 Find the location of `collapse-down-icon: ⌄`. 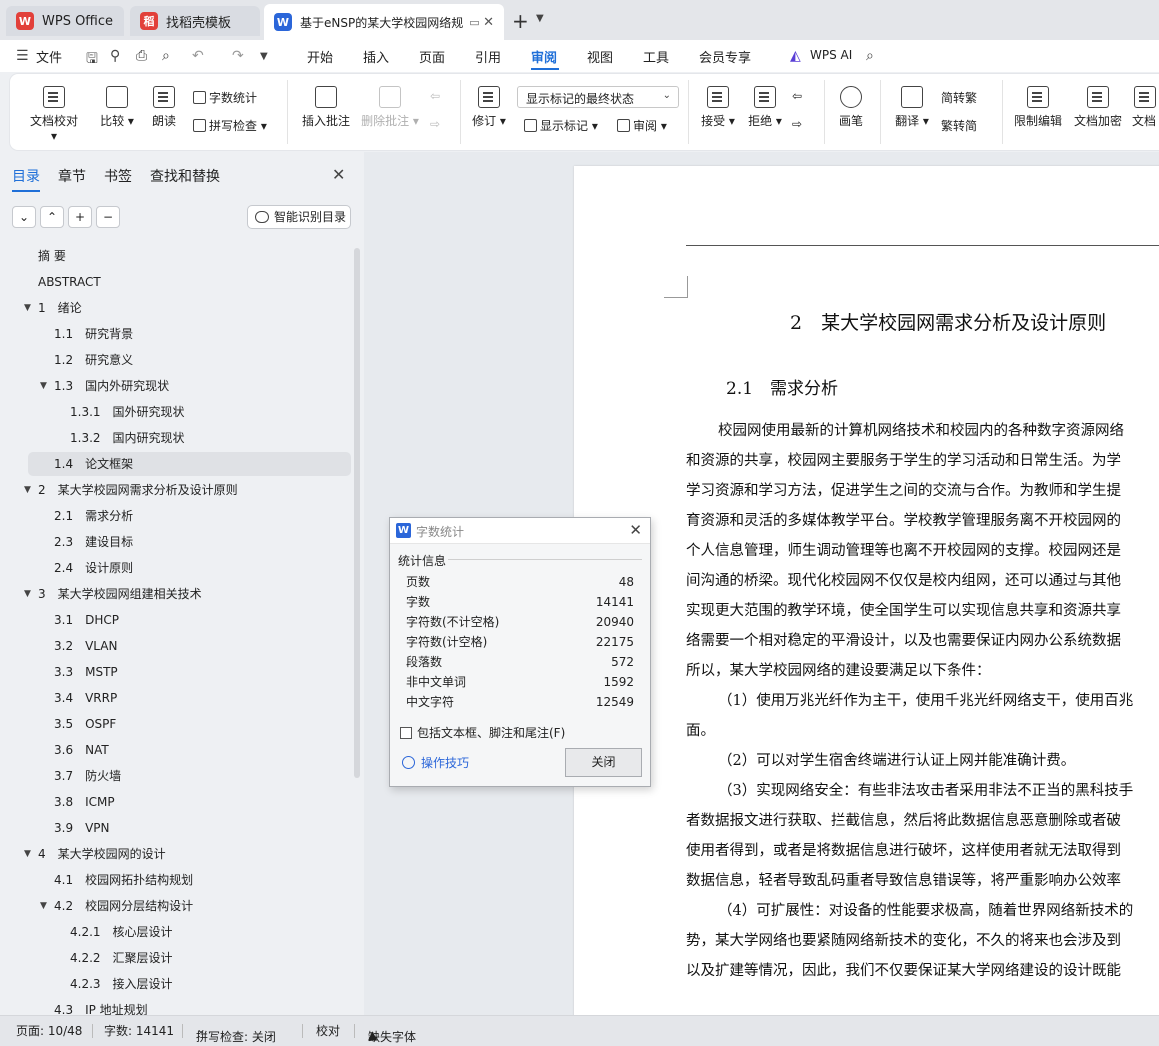

collapse-down-icon: ⌄ is located at coordinates (24, 217).